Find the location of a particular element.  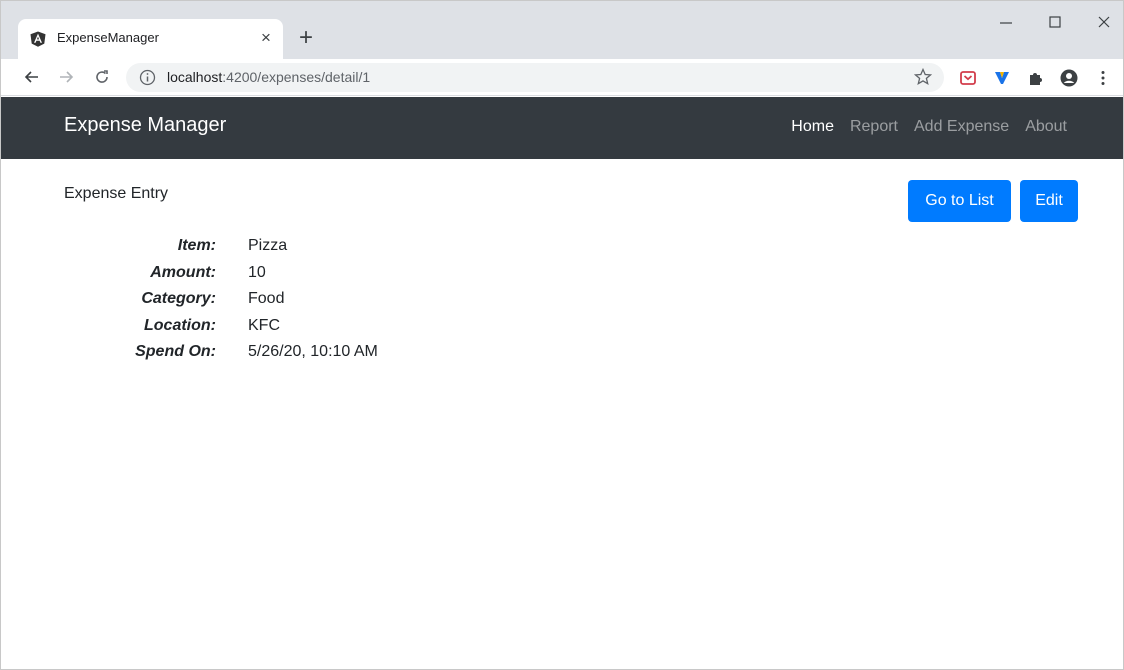

field-label: Category: is located at coordinates (178, 298).